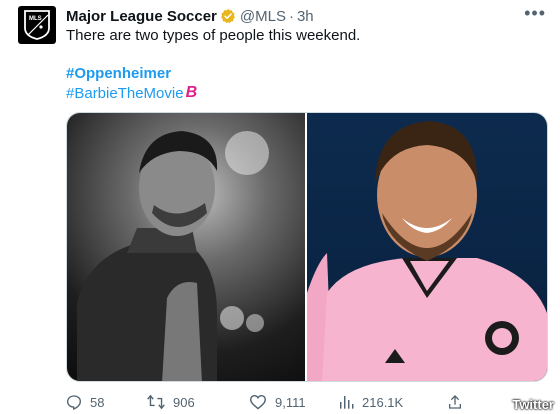 This screenshot has height=414, width=560. I want to click on mls-logo-icon: MLS, so click(37, 25).